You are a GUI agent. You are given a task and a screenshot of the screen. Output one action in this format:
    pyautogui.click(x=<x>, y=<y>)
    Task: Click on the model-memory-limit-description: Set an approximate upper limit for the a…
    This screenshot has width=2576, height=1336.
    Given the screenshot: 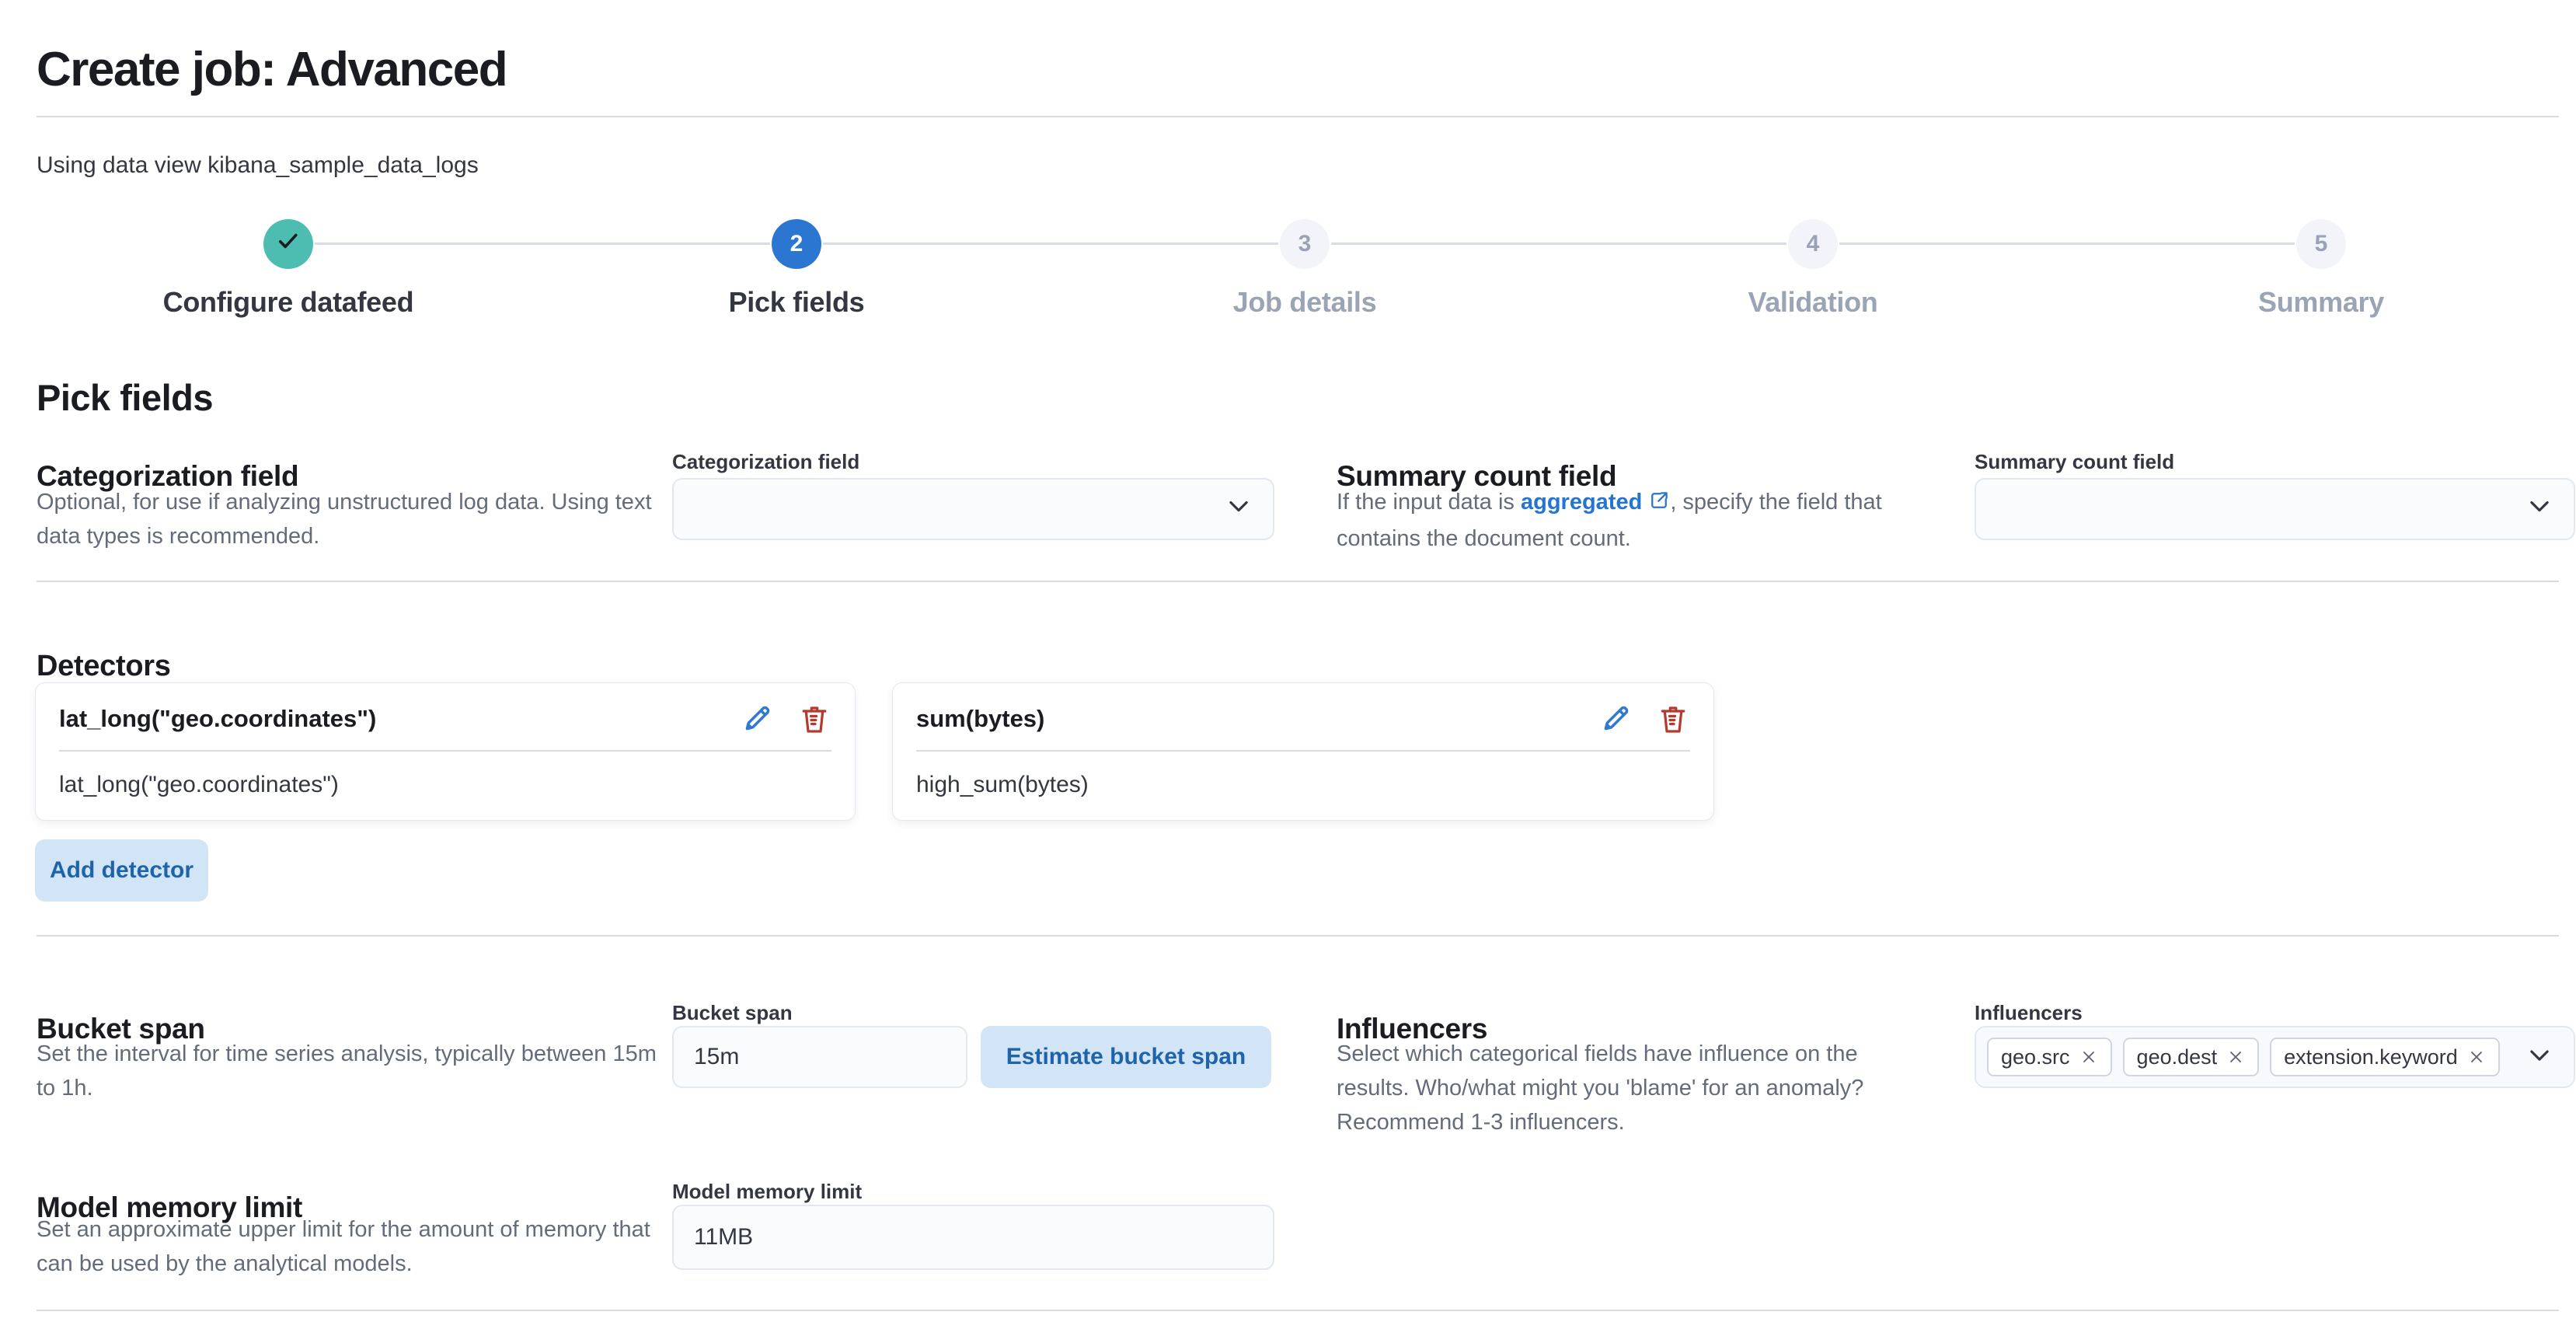 What is the action you would take?
    pyautogui.click(x=343, y=1246)
    